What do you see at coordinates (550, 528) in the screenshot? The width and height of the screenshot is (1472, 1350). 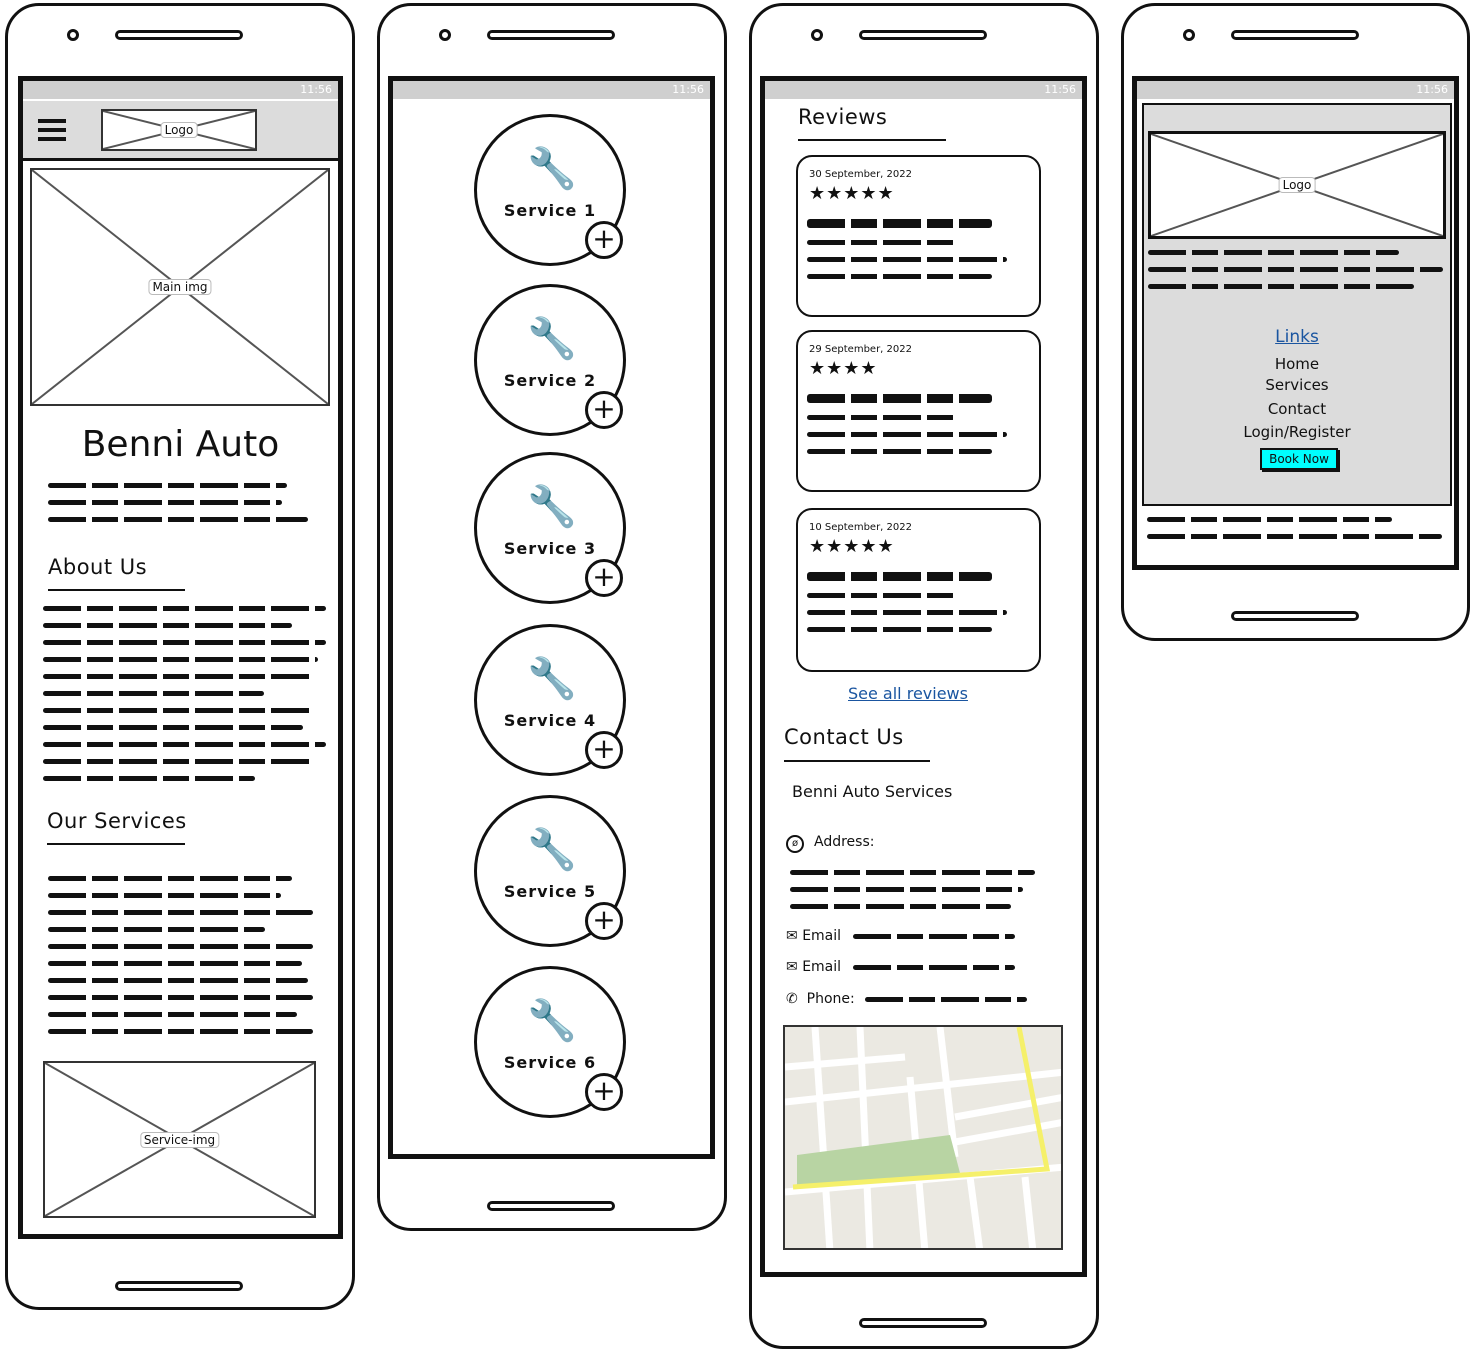 I see `service-item: 🔧 Service 3 +` at bounding box center [550, 528].